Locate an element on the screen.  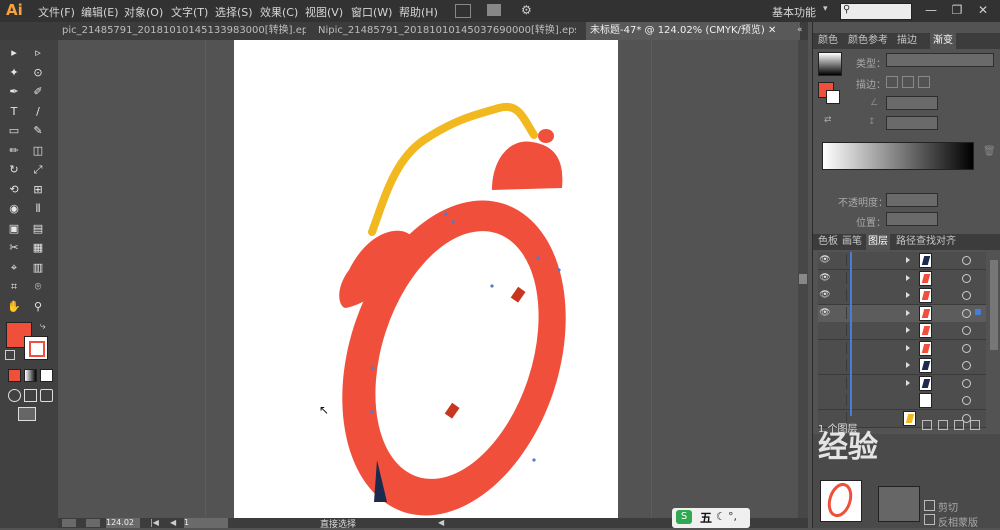
menu-window: 窗口(W) is located at coordinates (371, 12).